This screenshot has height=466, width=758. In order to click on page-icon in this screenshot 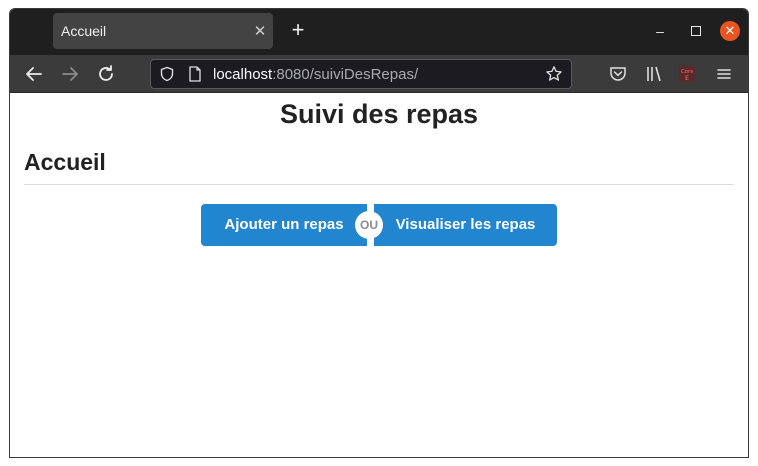, I will do `click(195, 74)`.